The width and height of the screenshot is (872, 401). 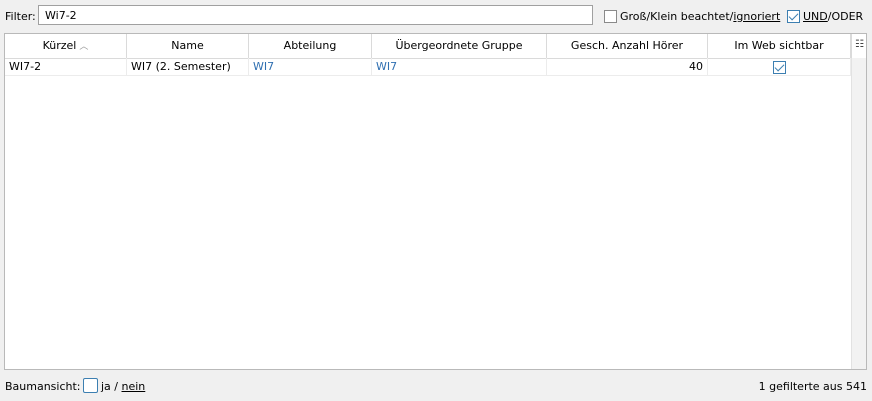 What do you see at coordinates (610, 16) in the screenshot?
I see `case-sensitive-checkbox` at bounding box center [610, 16].